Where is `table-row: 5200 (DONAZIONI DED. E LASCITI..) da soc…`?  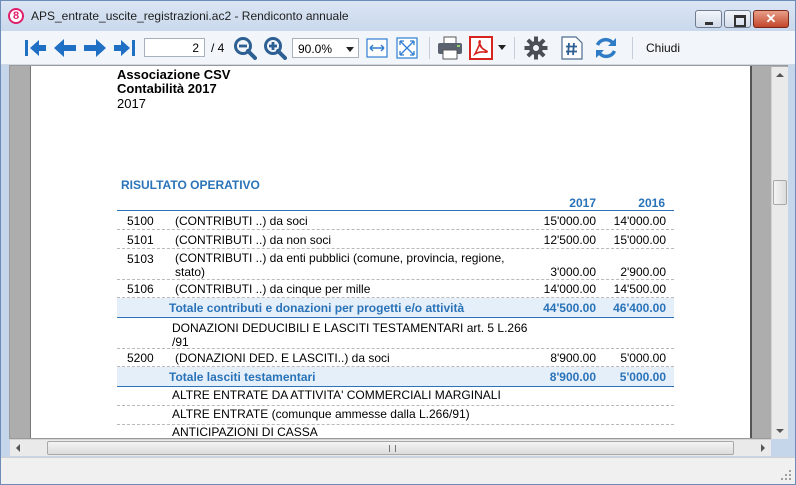
table-row: 5200 (DONAZIONI DED. E LASCITI..) da soc… is located at coordinates (395, 358).